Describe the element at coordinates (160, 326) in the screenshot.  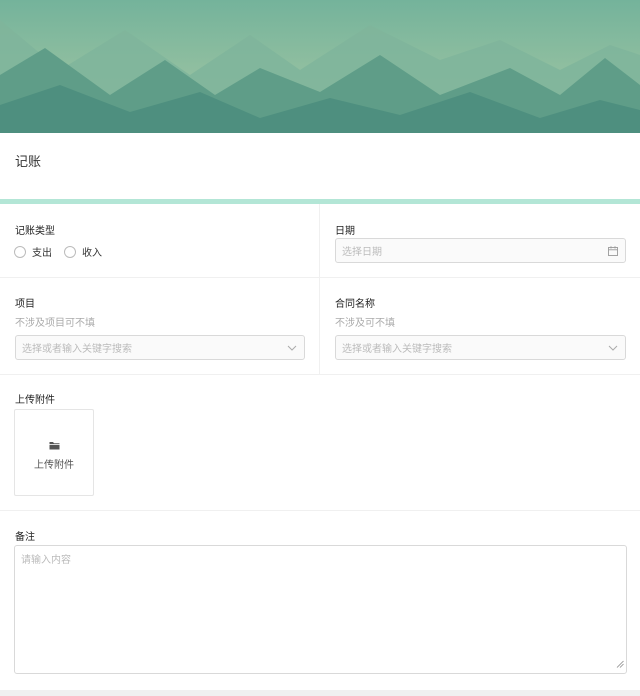
I see `project-cell: 项目 不涉及项目可不填 选择或者输入关键字搜索` at that location.